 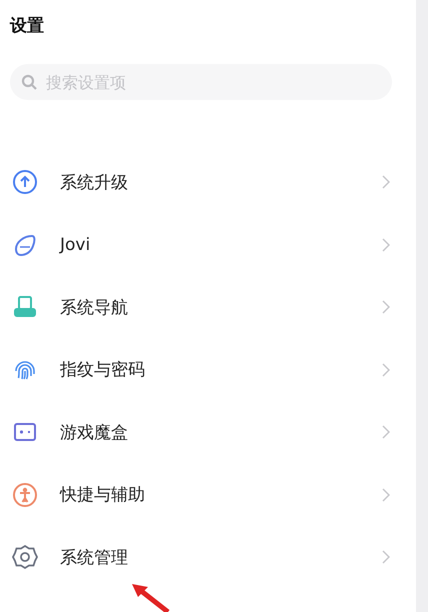 What do you see at coordinates (221, 307) in the screenshot?
I see `settings-item: 系统导航` at bounding box center [221, 307].